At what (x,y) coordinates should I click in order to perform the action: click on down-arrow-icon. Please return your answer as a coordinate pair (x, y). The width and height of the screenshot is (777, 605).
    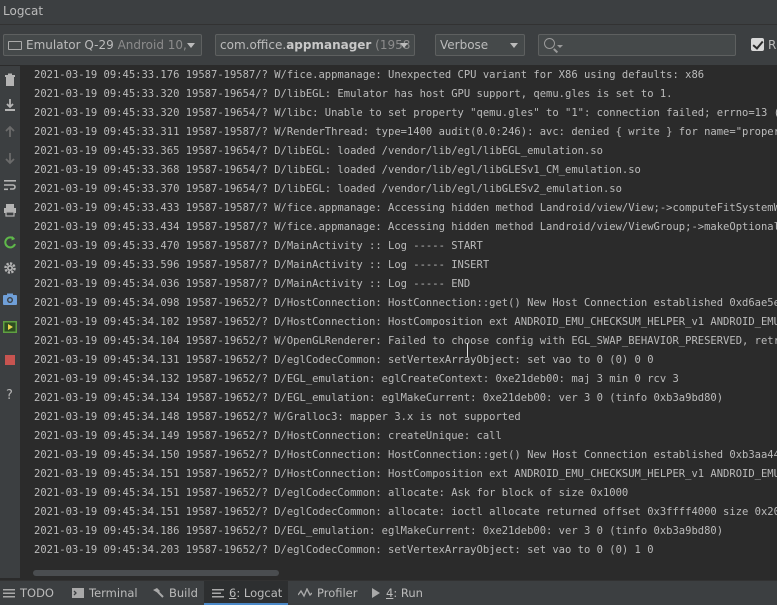
    Looking at the image, I should click on (10, 158).